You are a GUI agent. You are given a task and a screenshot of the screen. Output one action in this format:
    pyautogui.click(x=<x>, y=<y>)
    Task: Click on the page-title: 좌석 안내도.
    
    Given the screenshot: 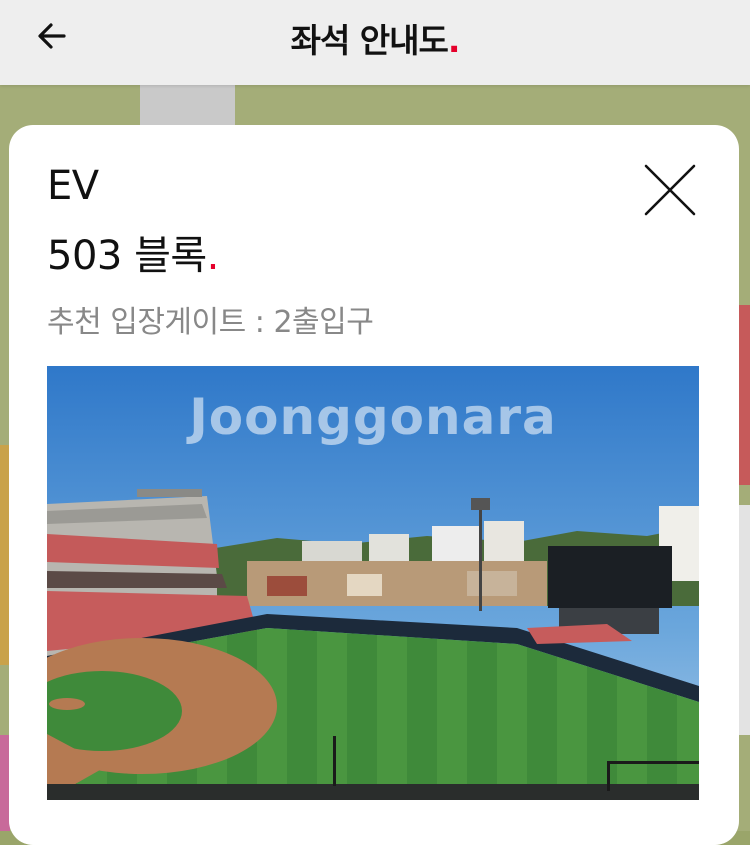 What is the action you would take?
    pyautogui.click(x=375, y=38)
    